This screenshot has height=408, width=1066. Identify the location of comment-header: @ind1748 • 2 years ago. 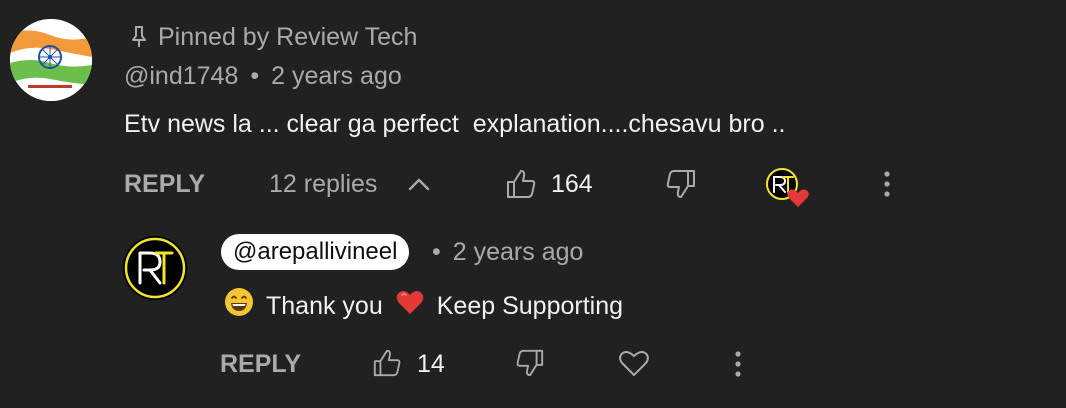
(263, 76).